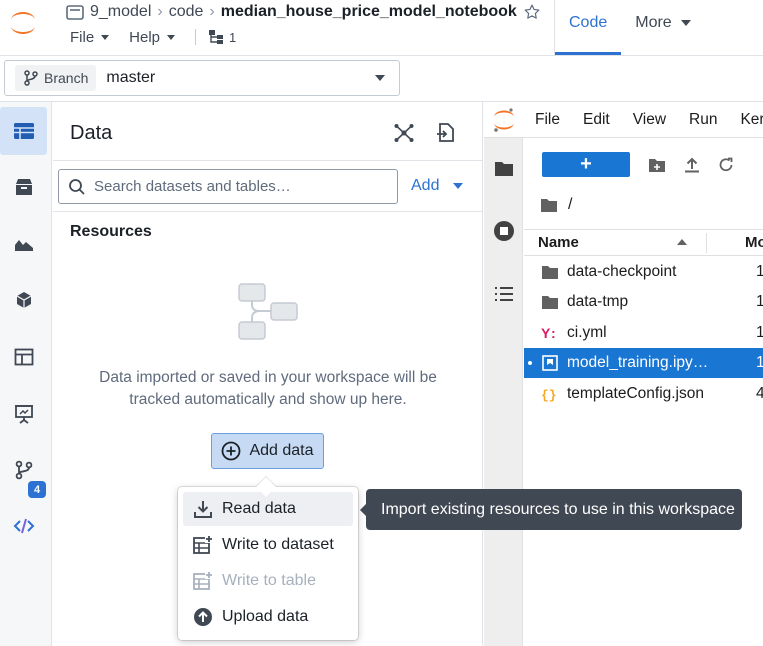  I want to click on breadcrumb-code: code, so click(186, 12).